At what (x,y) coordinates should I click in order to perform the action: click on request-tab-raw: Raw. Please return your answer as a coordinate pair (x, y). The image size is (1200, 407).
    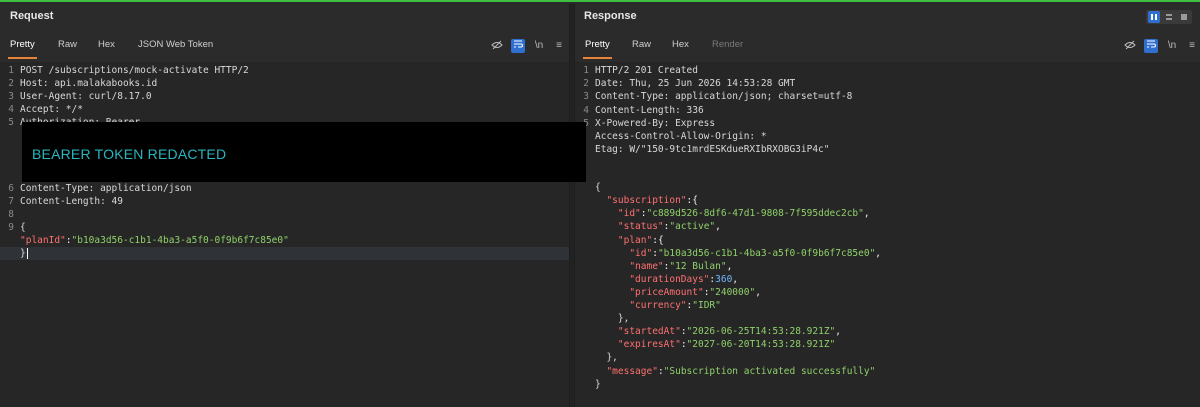
    Looking at the image, I should click on (67, 49).